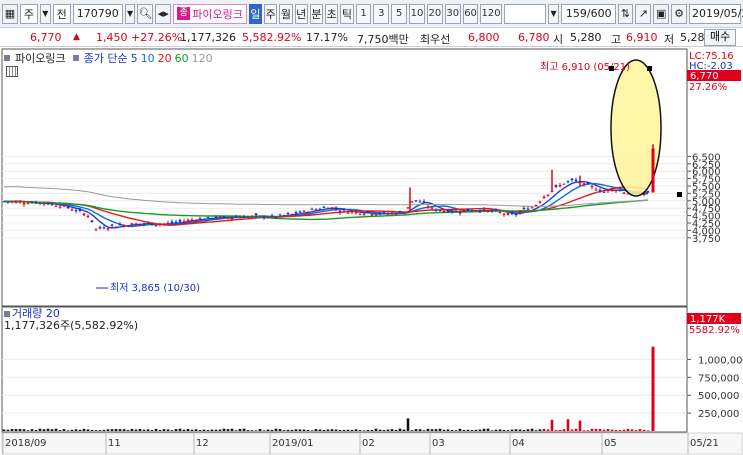 The image size is (743, 455). I want to click on chevron-down-icon: ▼, so click(45, 13).